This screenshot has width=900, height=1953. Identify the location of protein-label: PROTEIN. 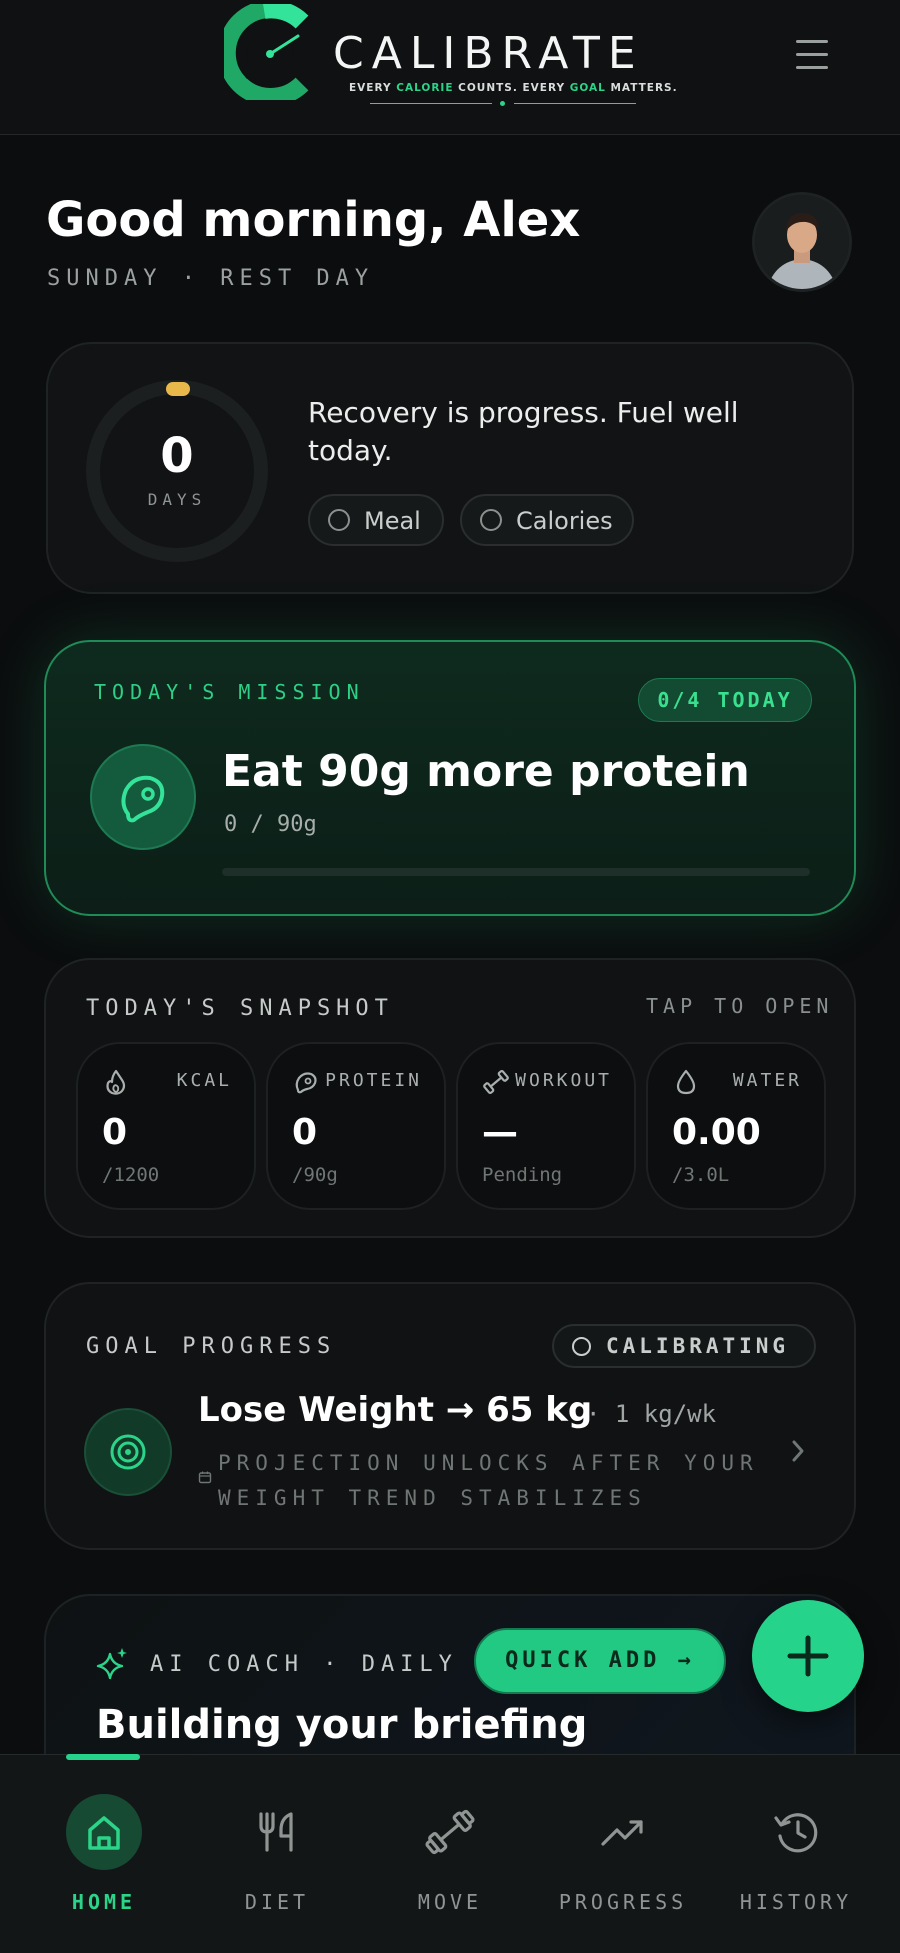
(373, 1080).